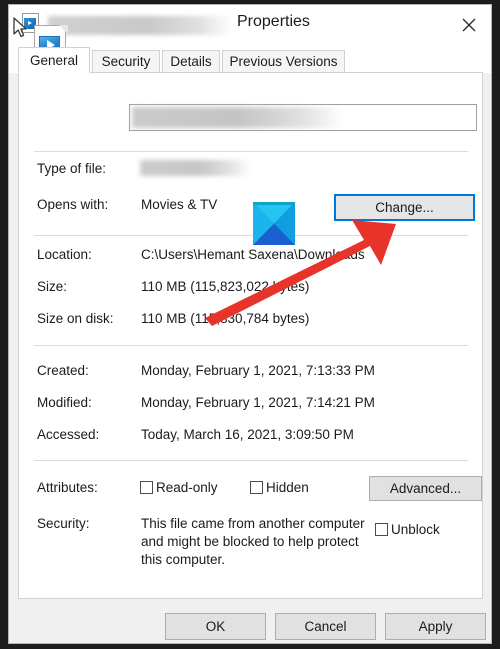 This screenshot has height=649, width=500. I want to click on size-value: 110 MB (115,823,022 bytes), so click(225, 286).